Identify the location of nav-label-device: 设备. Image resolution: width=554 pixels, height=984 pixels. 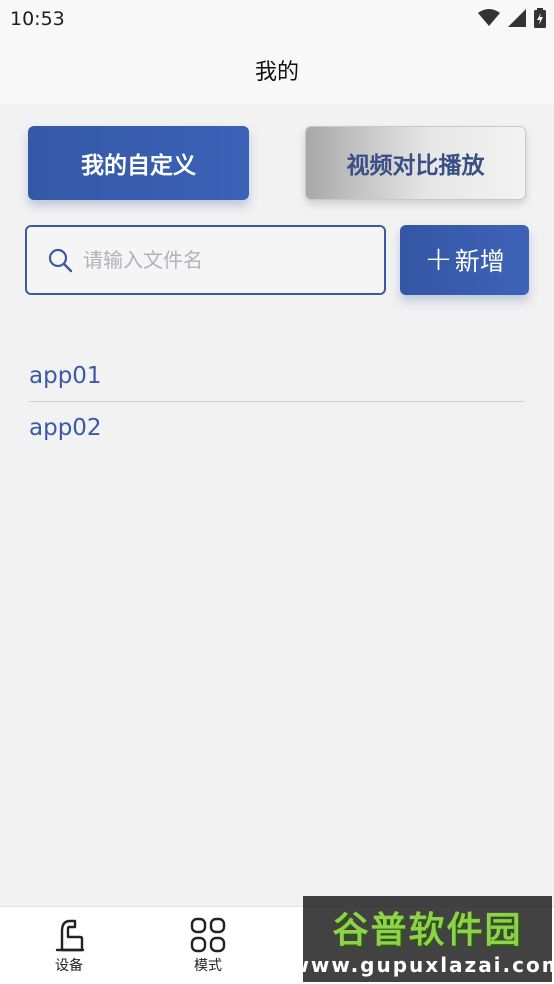
(69, 966).